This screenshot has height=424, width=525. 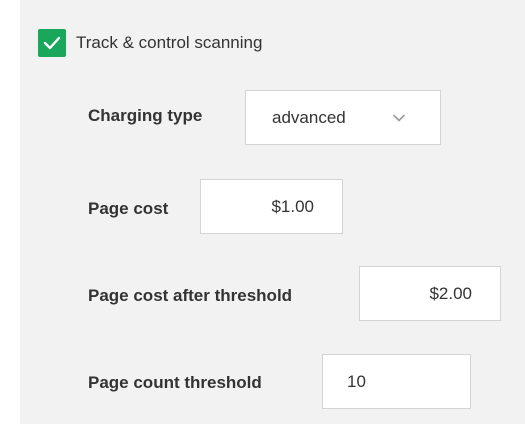 I want to click on page-cost-label: Page cost, so click(x=128, y=208).